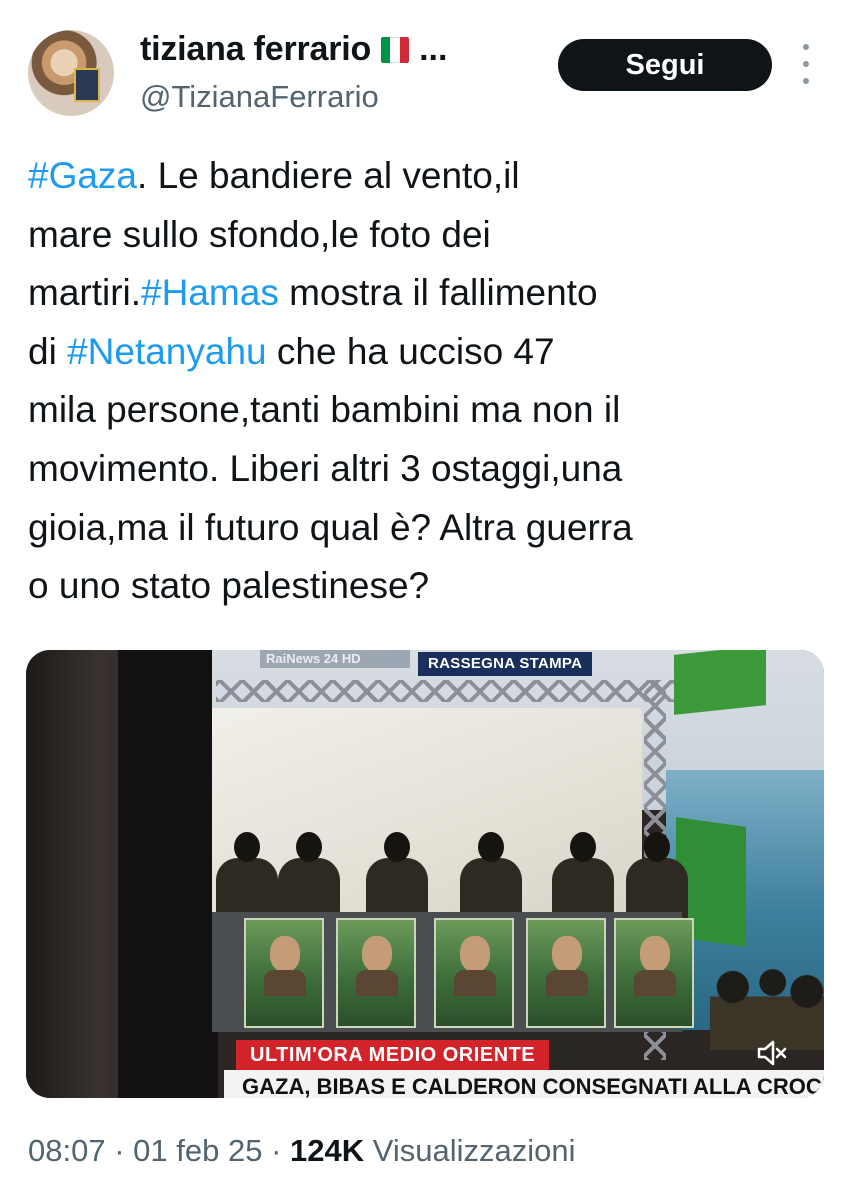  Describe the element at coordinates (168, 874) in the screenshot. I see `tv-bezel` at that location.